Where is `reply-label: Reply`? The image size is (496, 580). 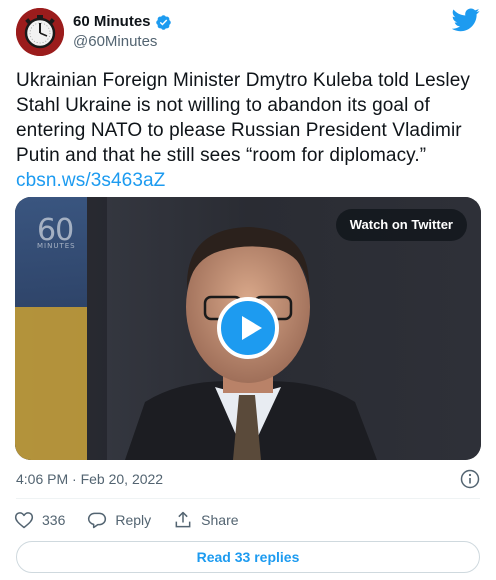
reply-label: Reply is located at coordinates (133, 520).